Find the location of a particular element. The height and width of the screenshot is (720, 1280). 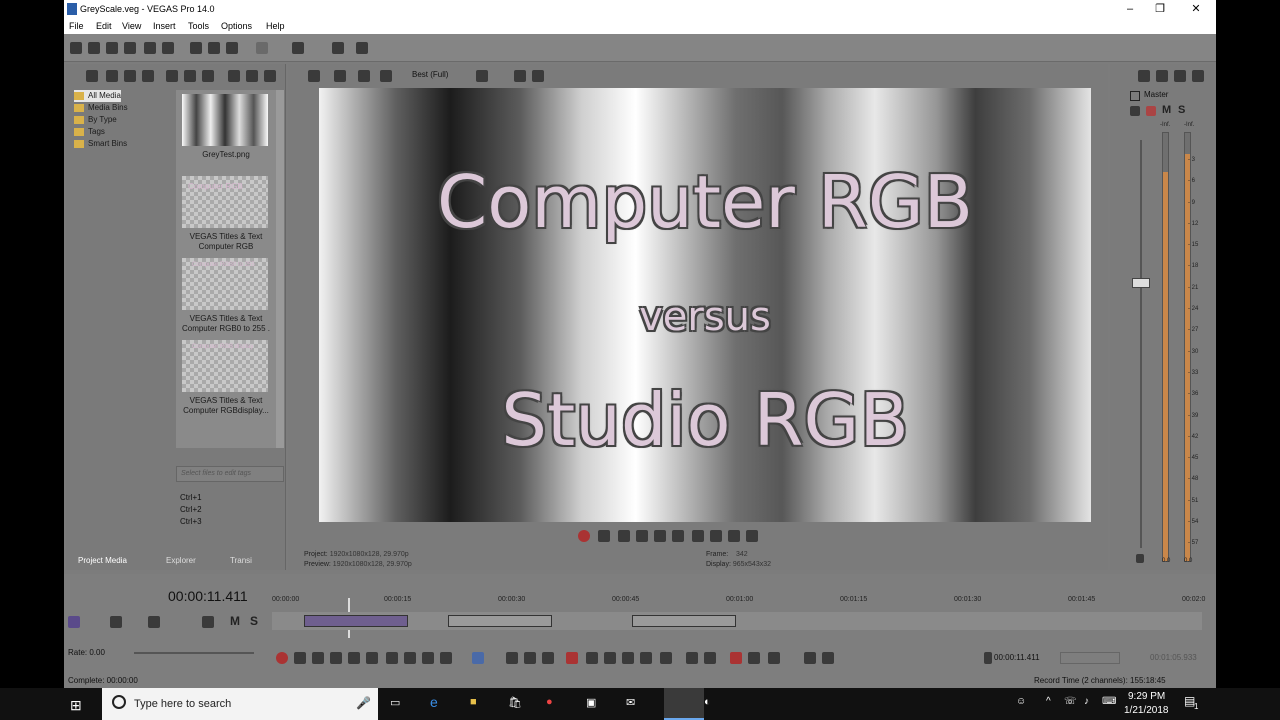

marker-icon is located at coordinates (692, 658).